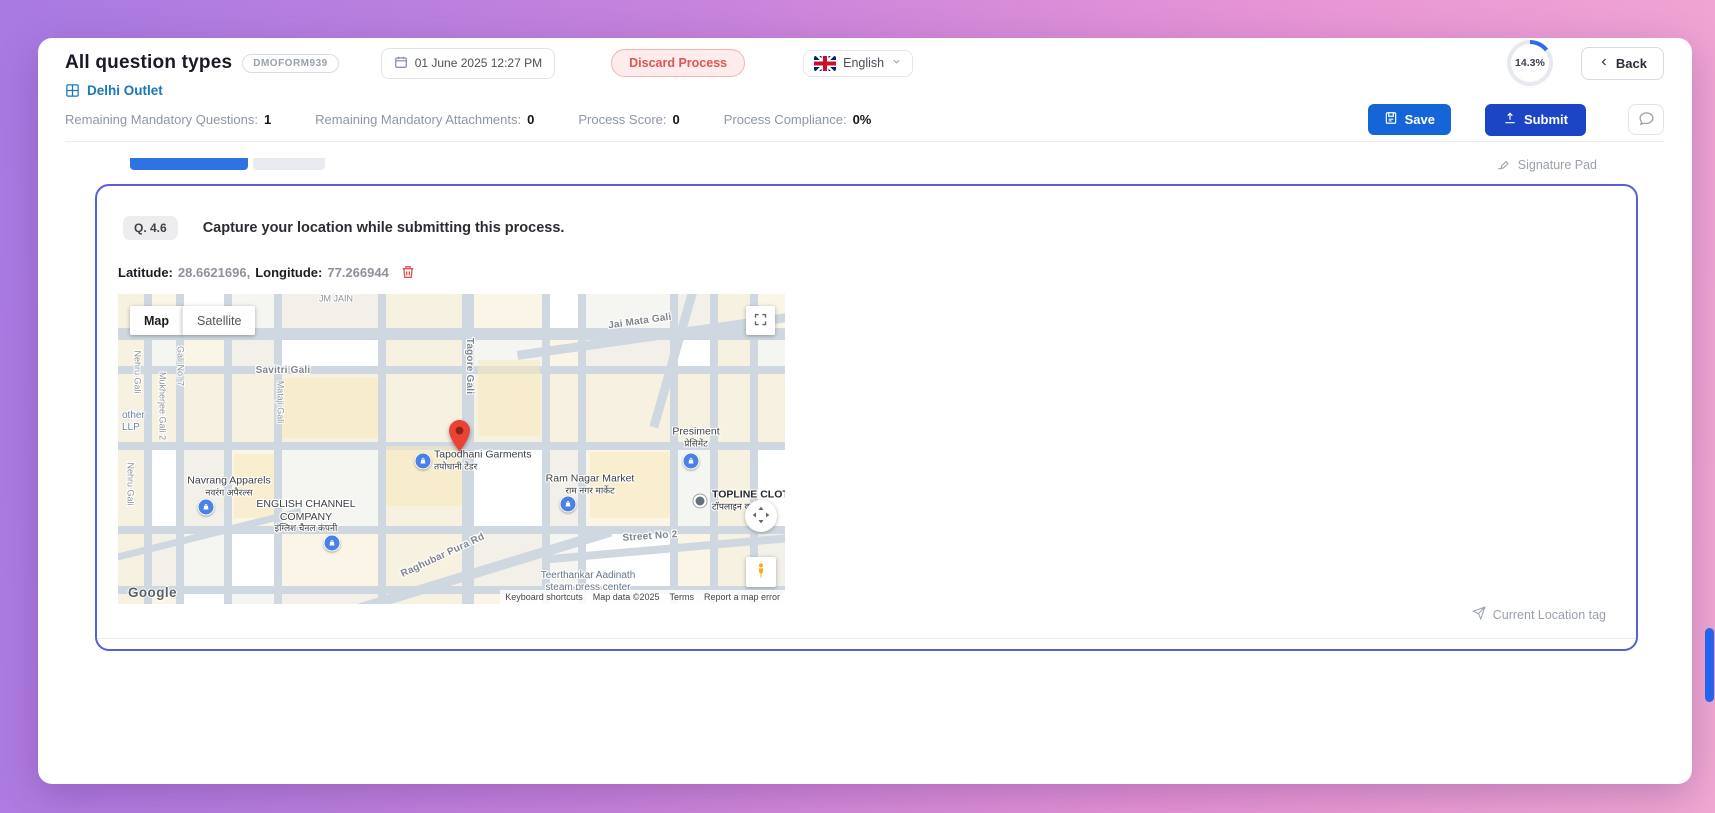 Image resolution: width=1715 pixels, height=813 pixels. I want to click on datetime-text: 01 June 2025 12:27 PM, so click(478, 63).